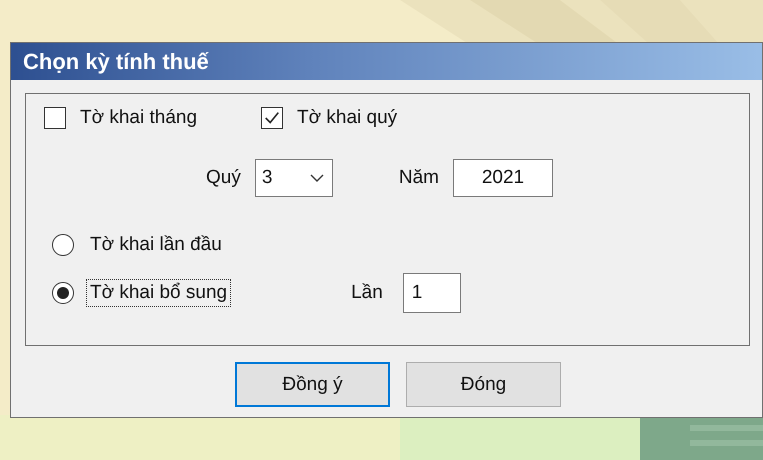 Image resolution: width=763 pixels, height=460 pixels. Describe the element at coordinates (293, 178) in the screenshot. I see `quarter-dropdown: 3` at that location.